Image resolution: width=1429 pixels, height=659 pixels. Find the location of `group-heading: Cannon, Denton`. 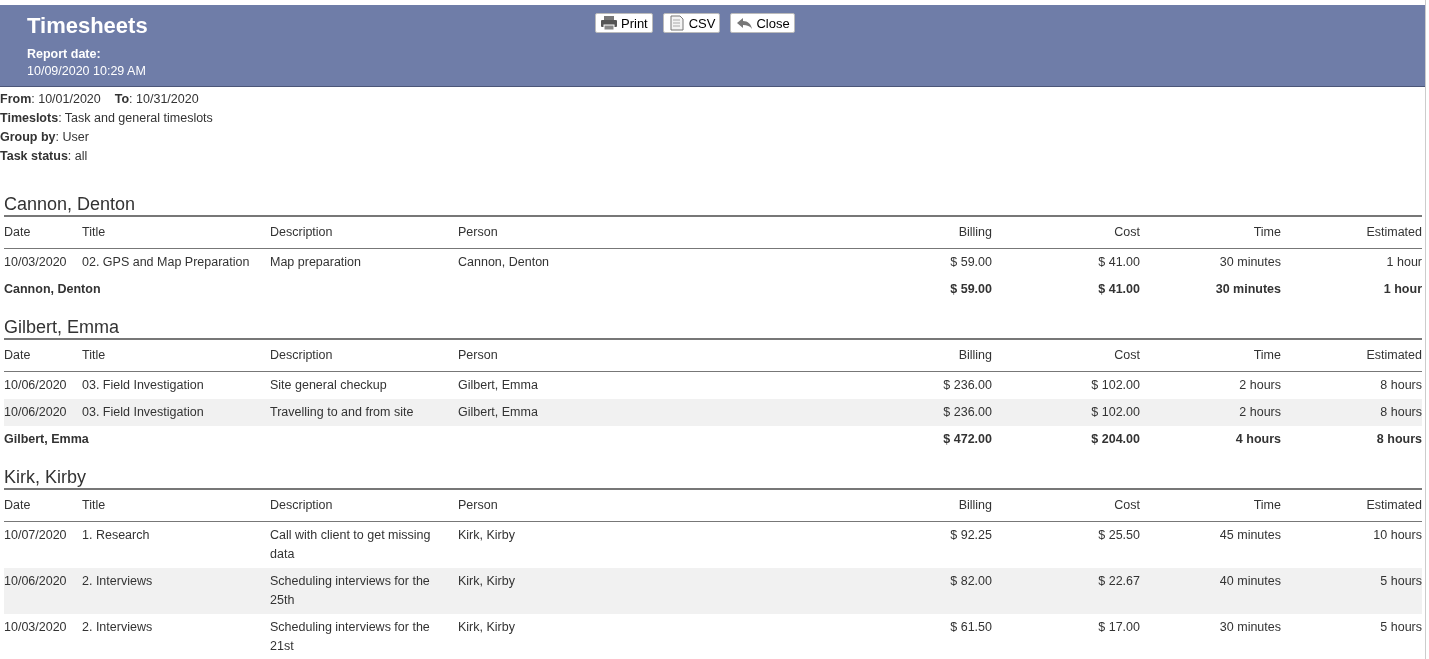

group-heading: Cannon, Denton is located at coordinates (713, 205).